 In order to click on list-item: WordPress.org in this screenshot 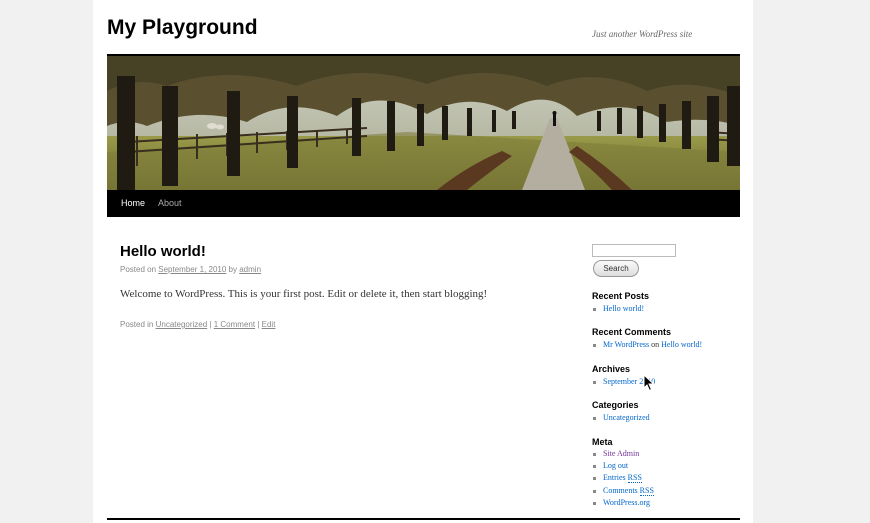, I will do `click(623, 503)`.